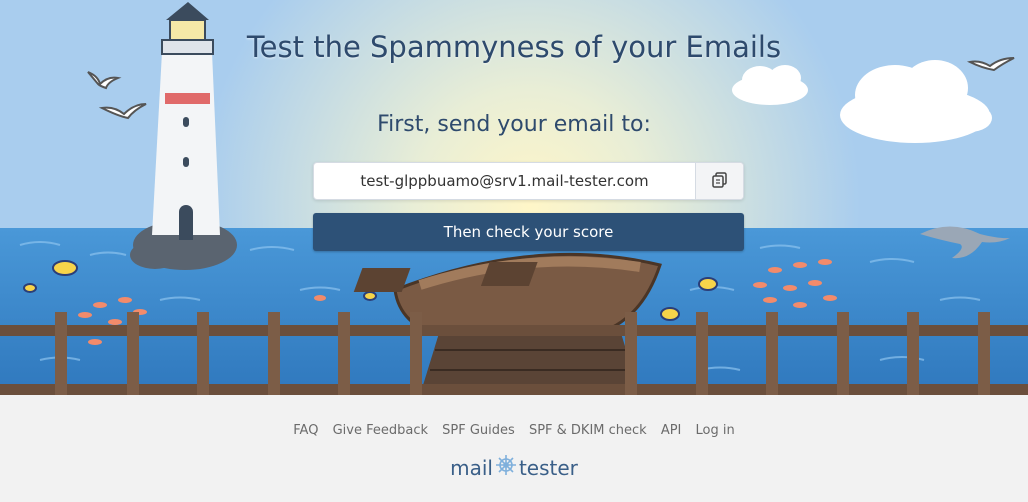  What do you see at coordinates (504, 181) in the screenshot?
I see `email-address-field` at bounding box center [504, 181].